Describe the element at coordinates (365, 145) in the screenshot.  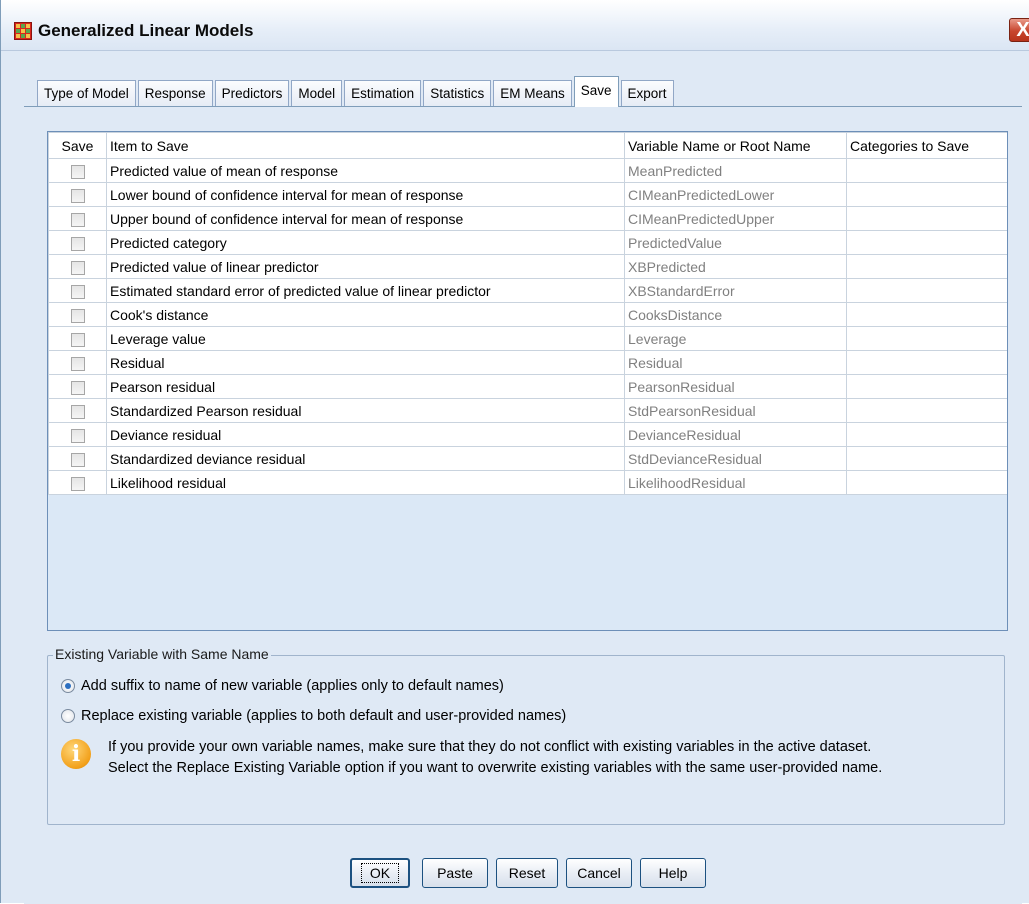
I see `column-header-item: Item to Save` at that location.